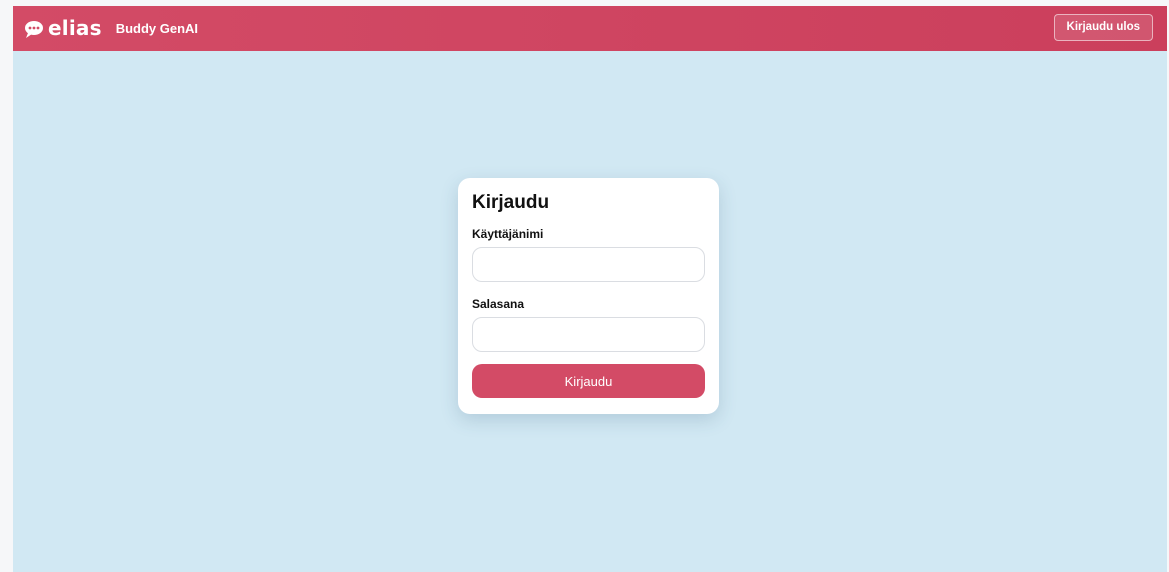  Describe the element at coordinates (157, 28) in the screenshot. I see `app-title: Buddy GenAI` at that location.